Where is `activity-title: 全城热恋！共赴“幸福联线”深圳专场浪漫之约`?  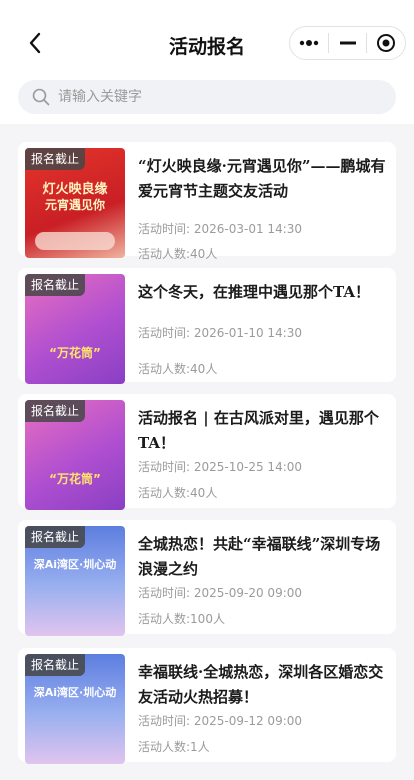 activity-title: 全城热恋！共赴“幸福联线”深圳专场浪漫之约 is located at coordinates (259, 556).